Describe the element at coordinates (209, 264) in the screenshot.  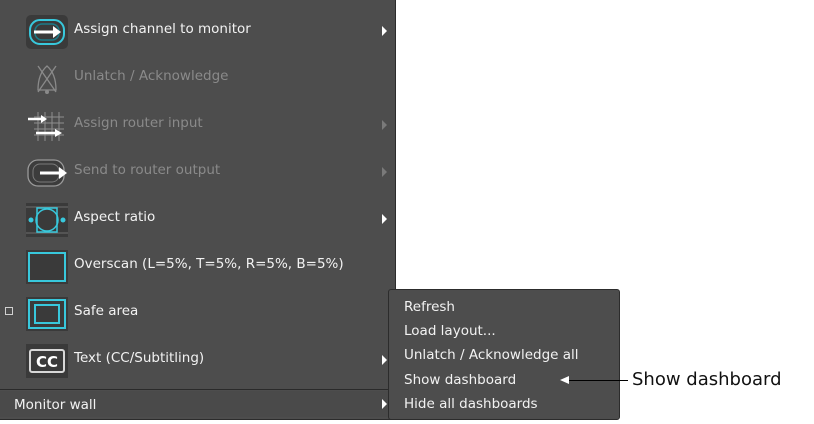
I see `menu-item-label: Overscan (L=5%, T=5%, R=5%, B=5%)` at that location.